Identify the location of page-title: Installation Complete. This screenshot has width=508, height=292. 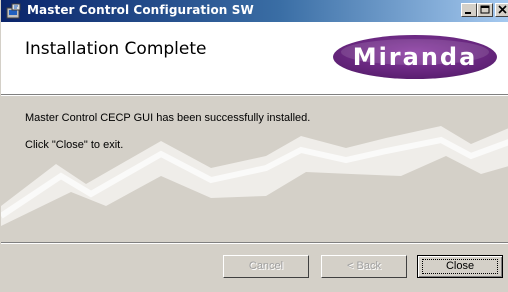
(116, 49).